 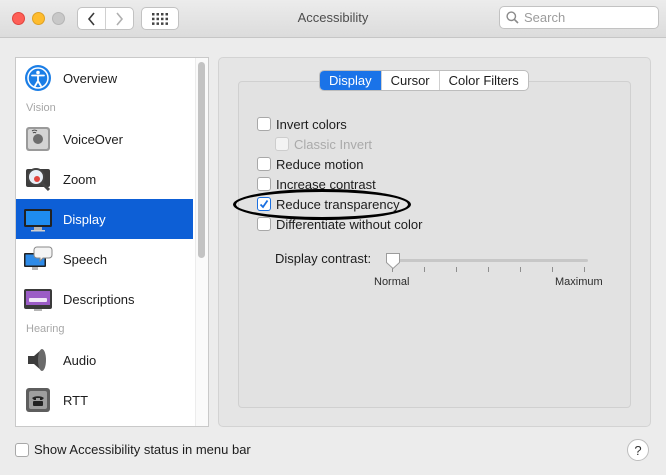 What do you see at coordinates (201, 160) in the screenshot?
I see `sidebar-scroll-thumb` at bounding box center [201, 160].